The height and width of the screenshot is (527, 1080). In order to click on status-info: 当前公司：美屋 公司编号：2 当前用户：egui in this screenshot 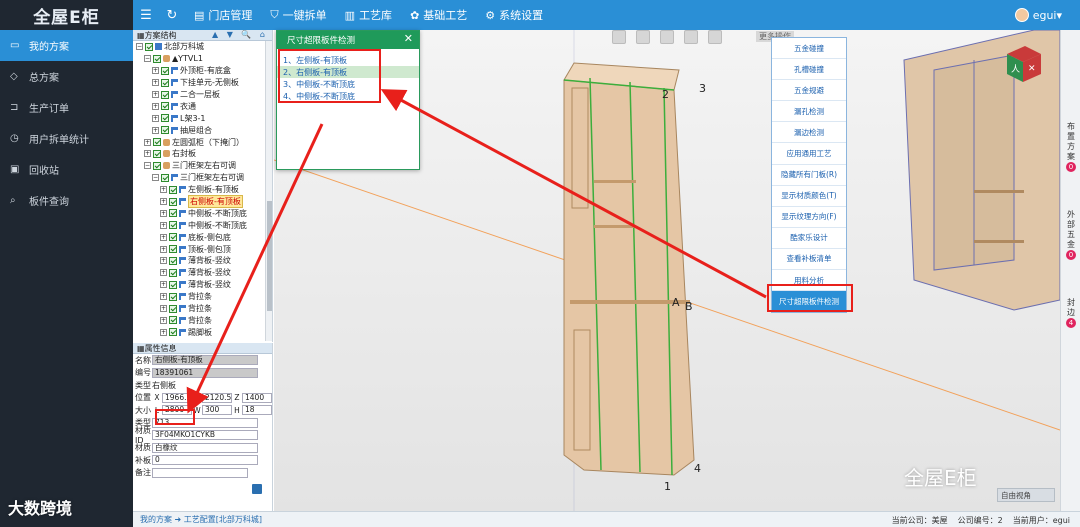, I will do `click(980, 520)`.